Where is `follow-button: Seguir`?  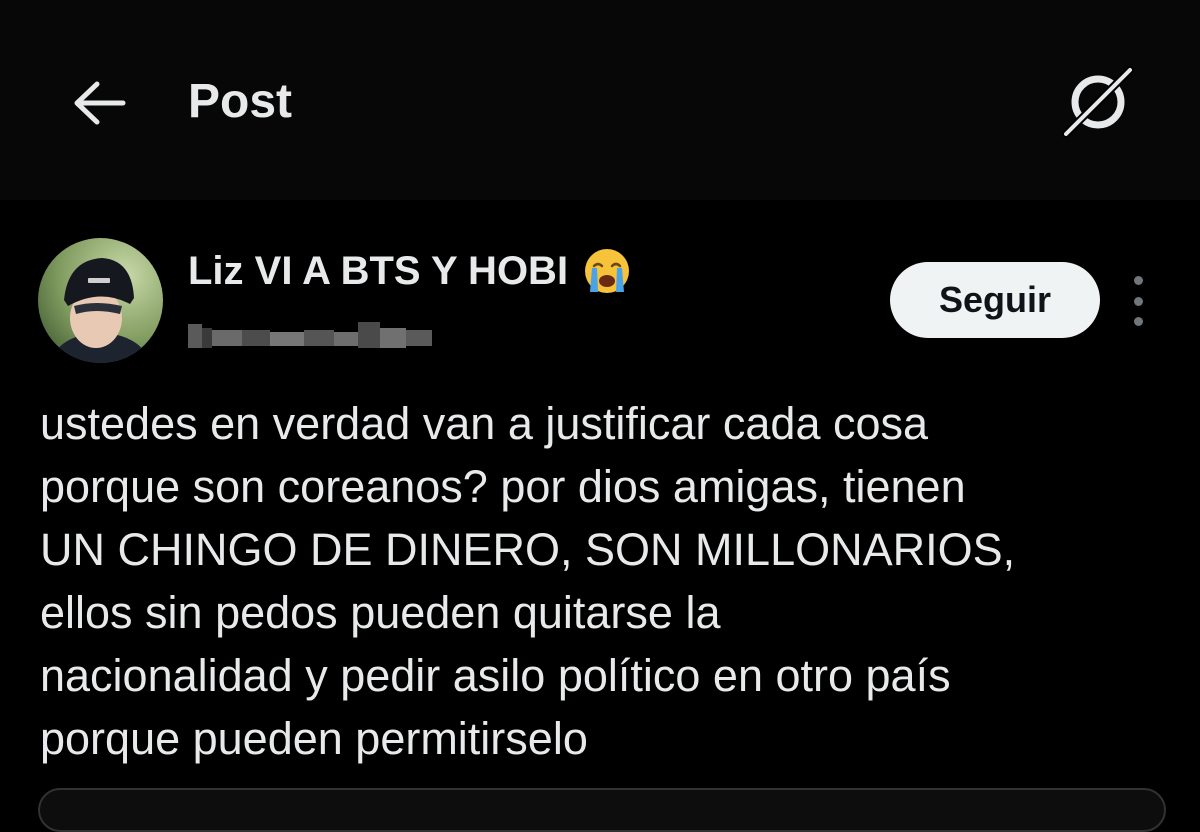
follow-button: Seguir is located at coordinates (995, 300).